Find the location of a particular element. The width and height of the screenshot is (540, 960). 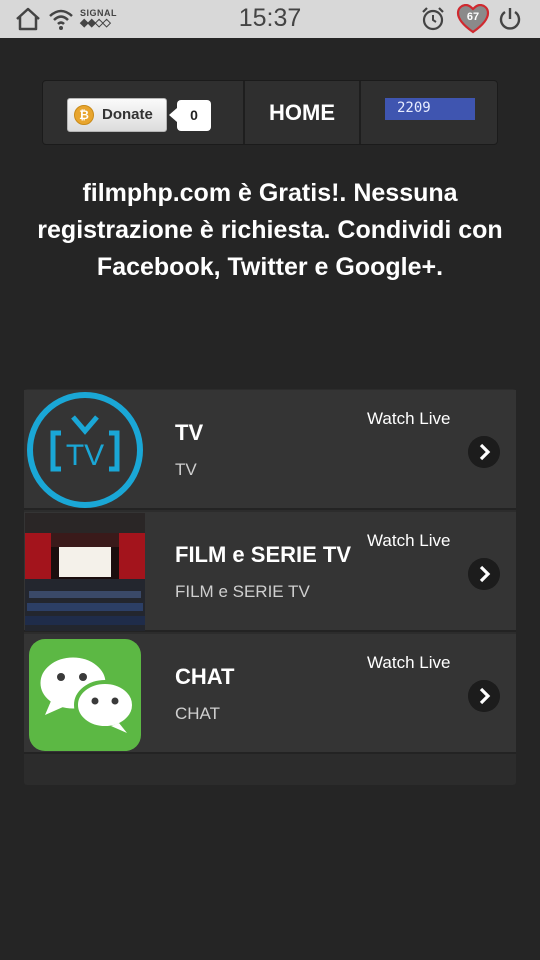

item-title: FILM e SERIE TV is located at coordinates (263, 554).